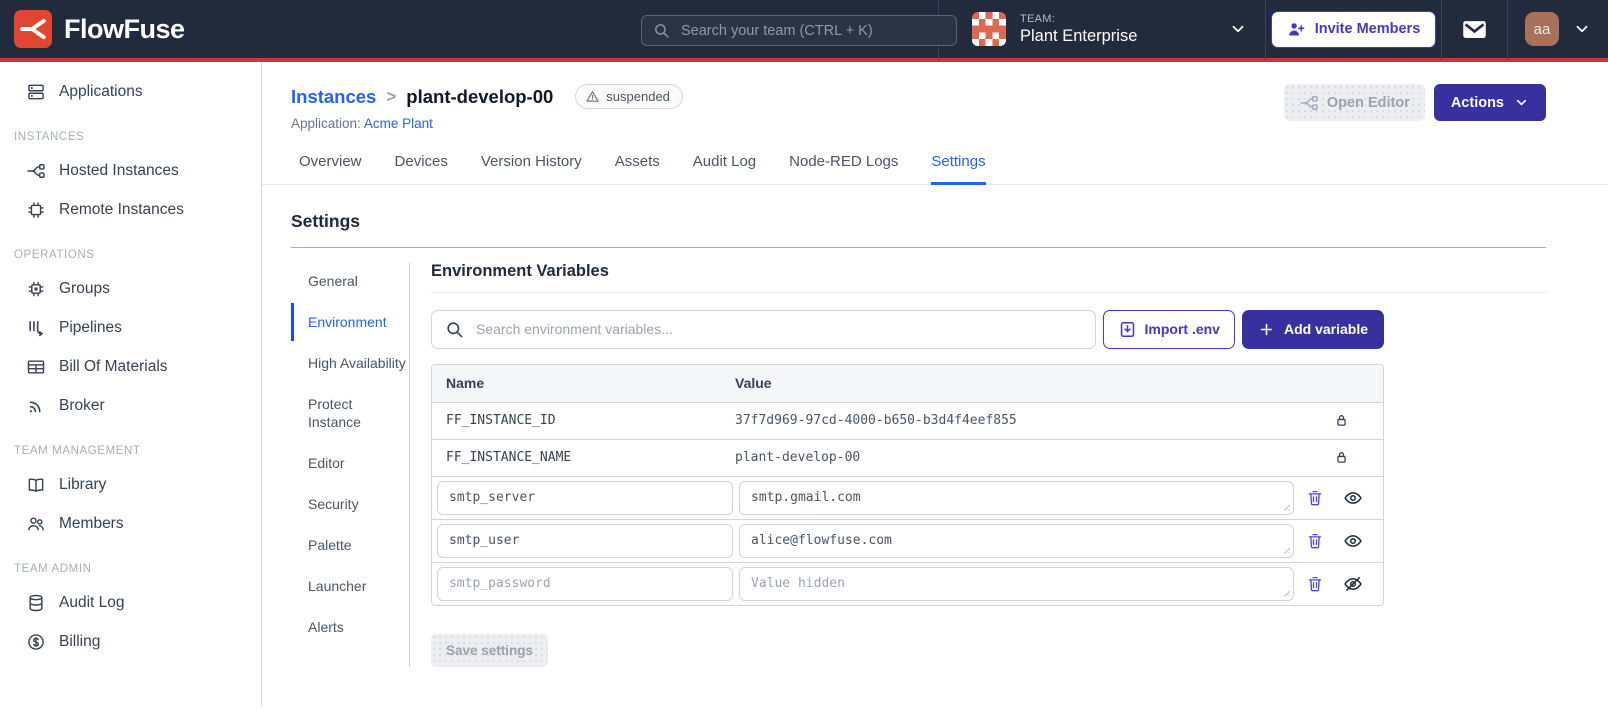  I want to click on search-icon, so click(661, 30).